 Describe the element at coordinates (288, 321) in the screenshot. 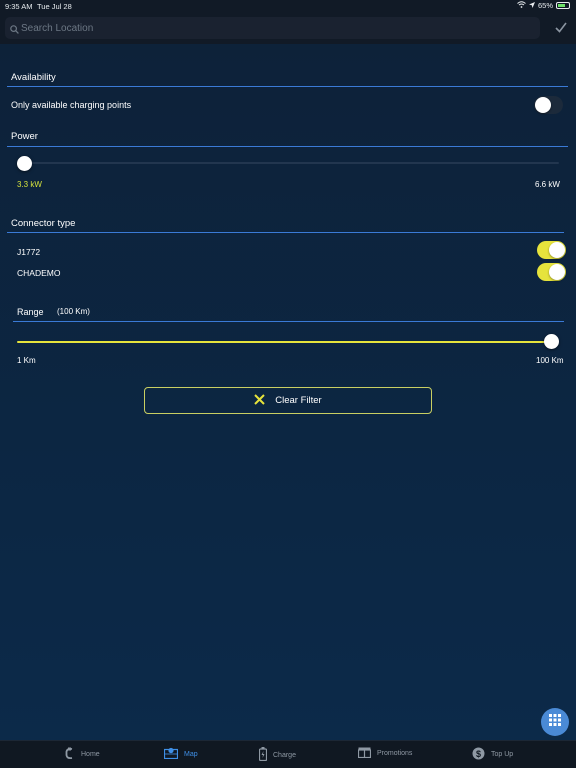

I see `range-divider` at that location.